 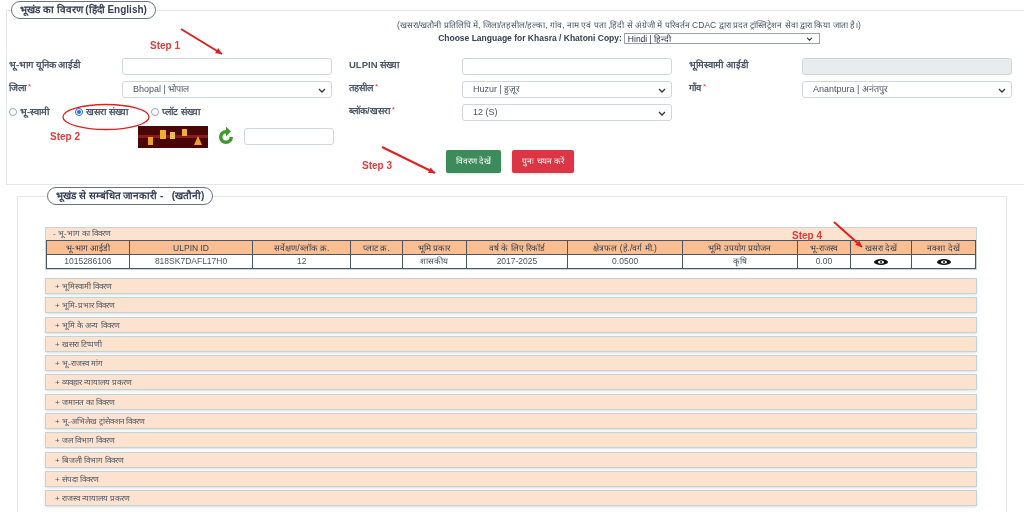 I want to click on panel-header: - भू-भाग का विवरण, so click(x=82, y=234).